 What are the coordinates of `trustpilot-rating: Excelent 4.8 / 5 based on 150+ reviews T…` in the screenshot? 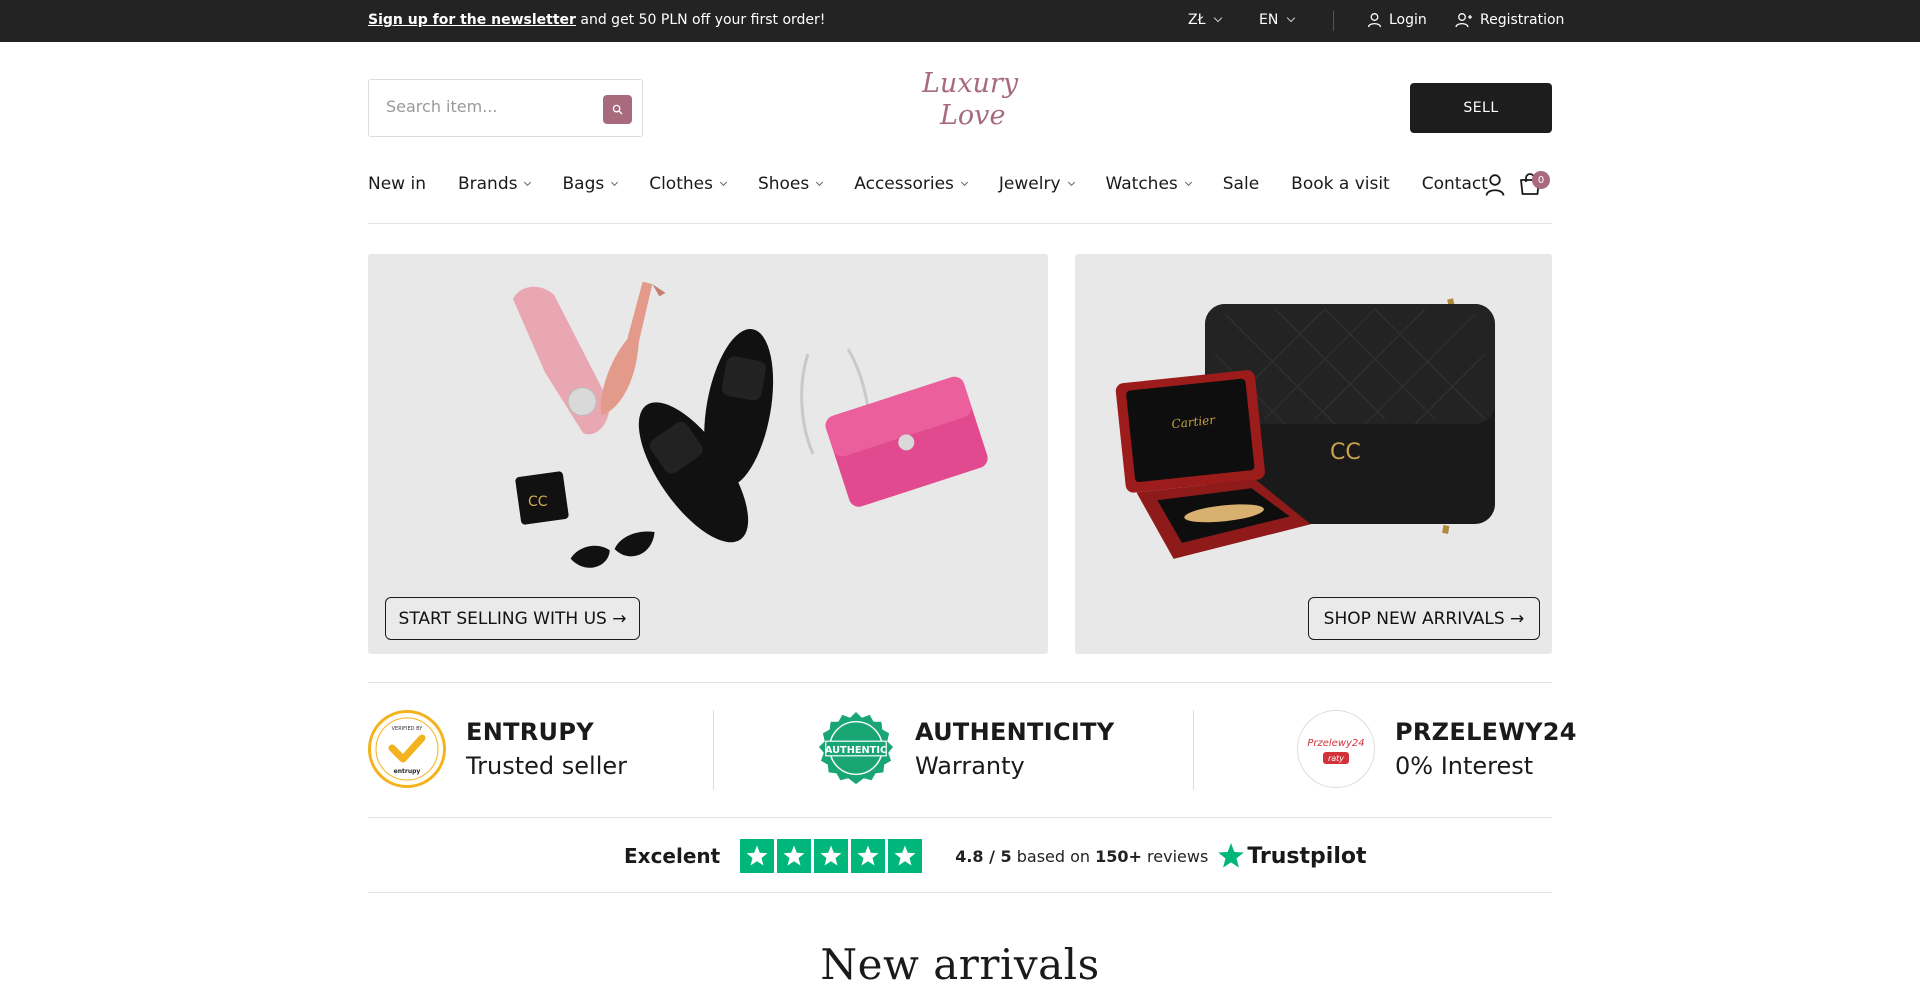 It's located at (995, 856).